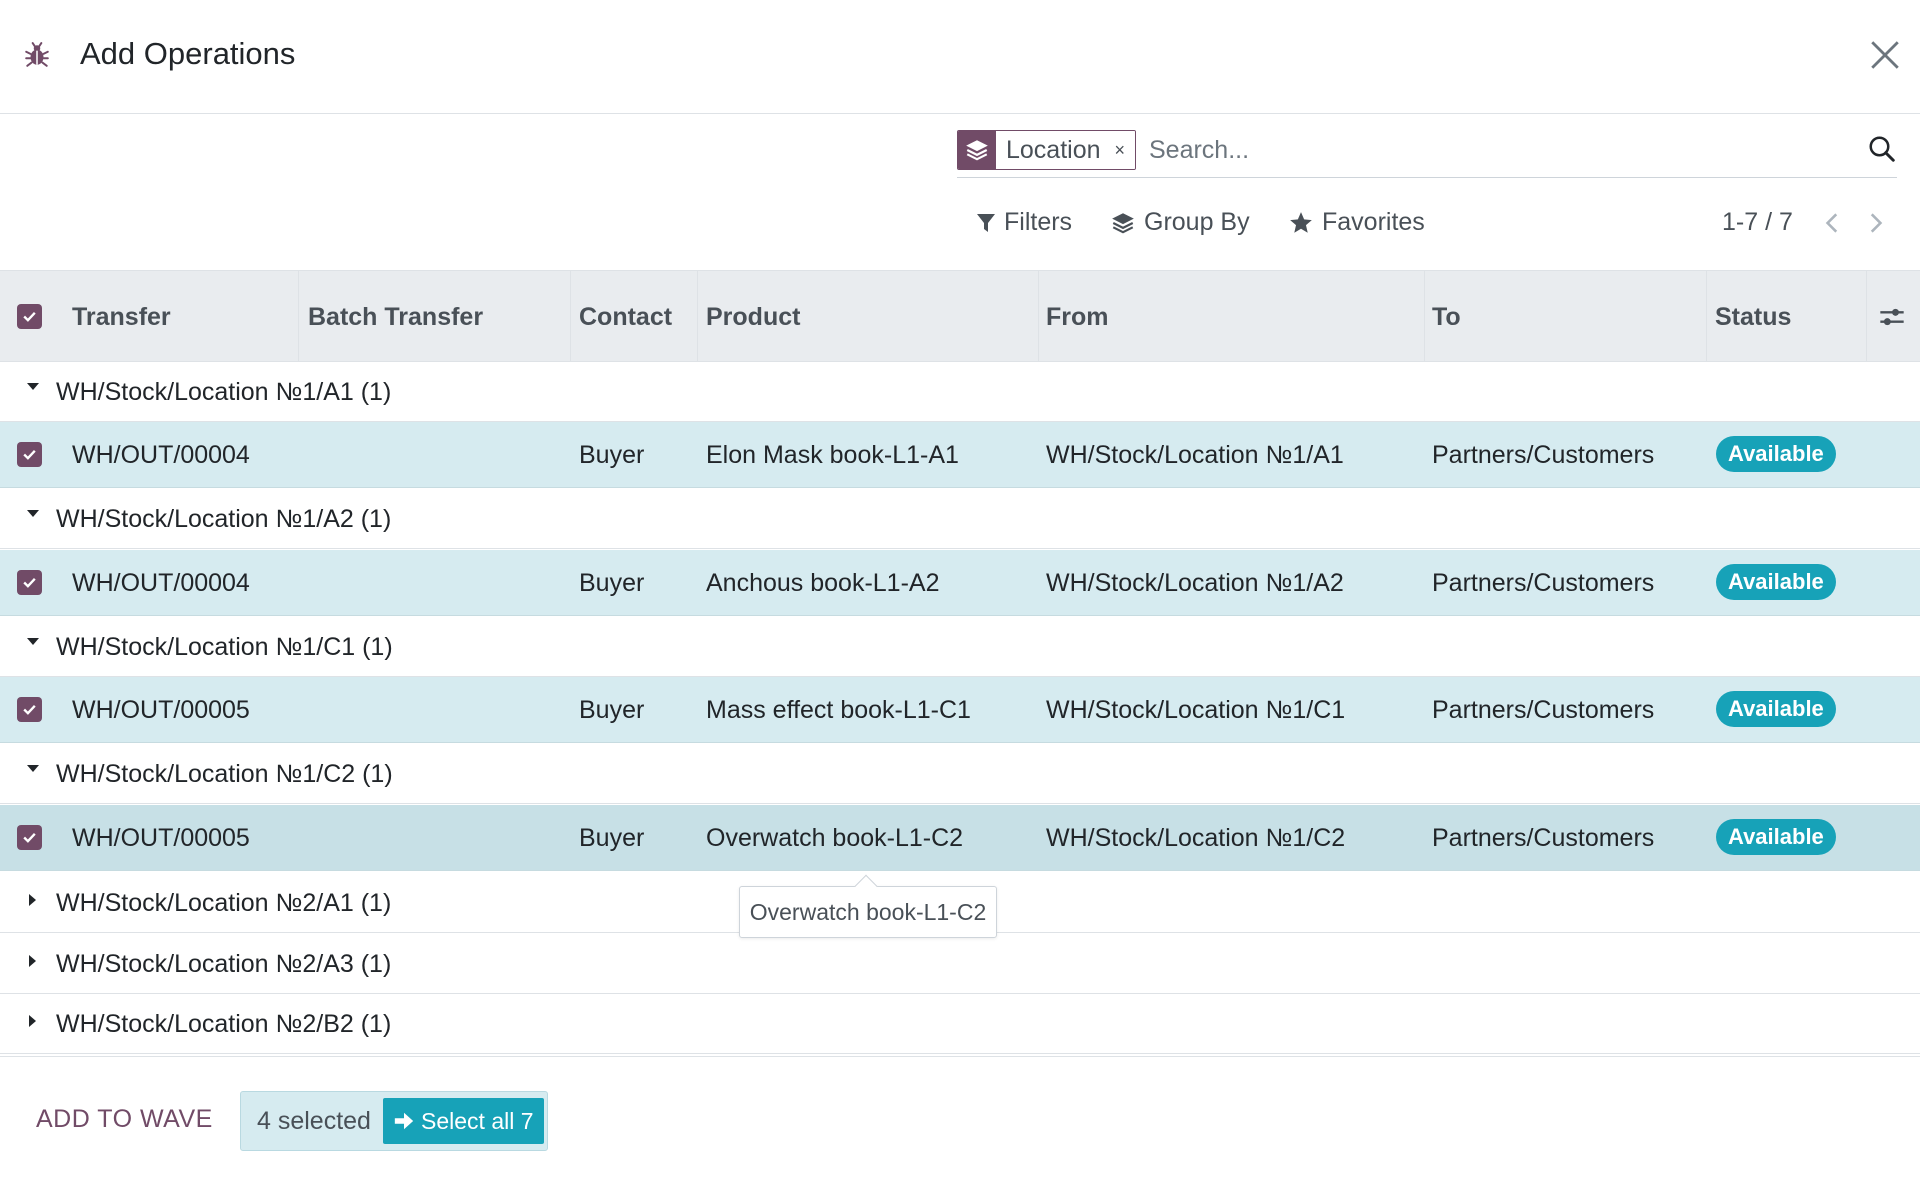 The width and height of the screenshot is (1920, 1182). I want to click on selected-count: 4 selected, so click(314, 1121).